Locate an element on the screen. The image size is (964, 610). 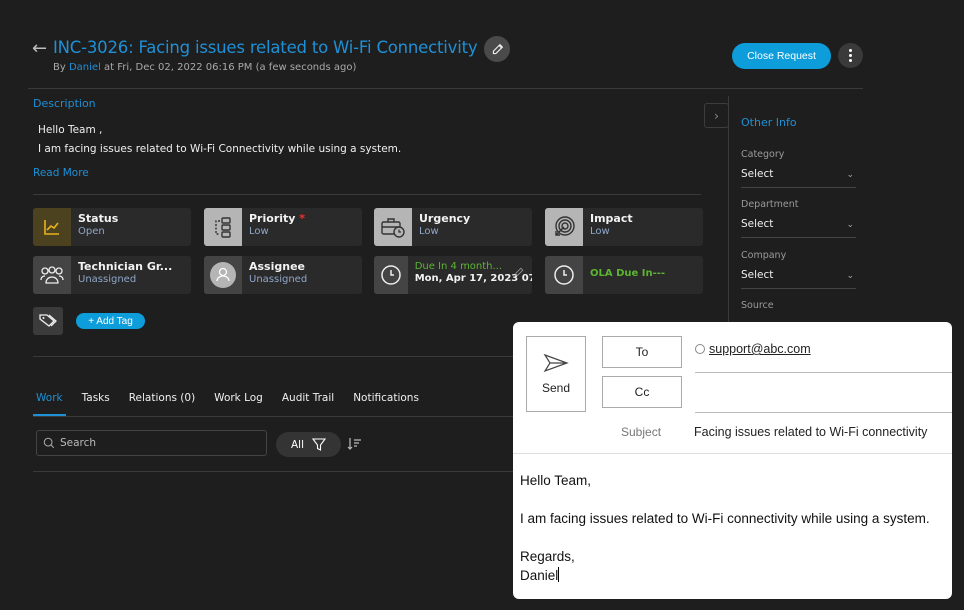
filter-label: All is located at coordinates (297, 444).